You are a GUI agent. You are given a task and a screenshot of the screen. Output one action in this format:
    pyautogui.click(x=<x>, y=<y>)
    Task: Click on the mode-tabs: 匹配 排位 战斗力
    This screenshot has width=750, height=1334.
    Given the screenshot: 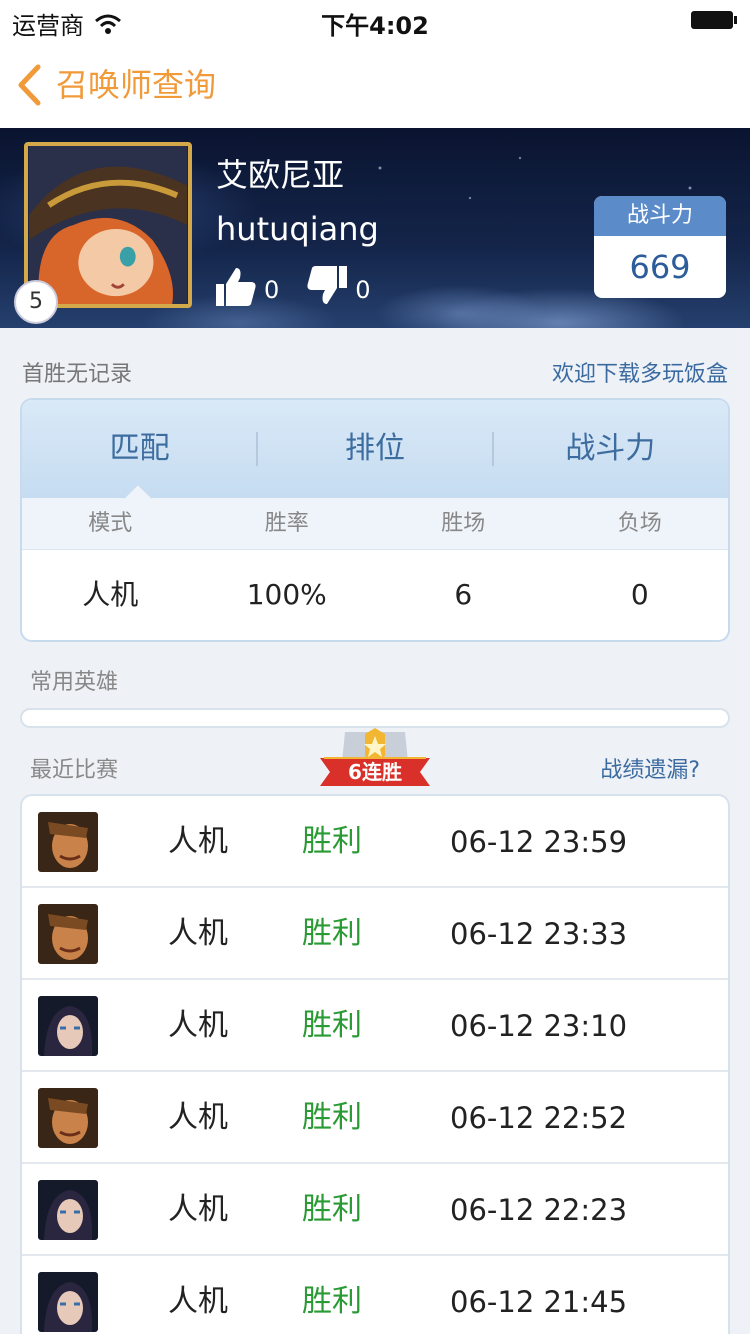 What is the action you would take?
    pyautogui.click(x=375, y=449)
    